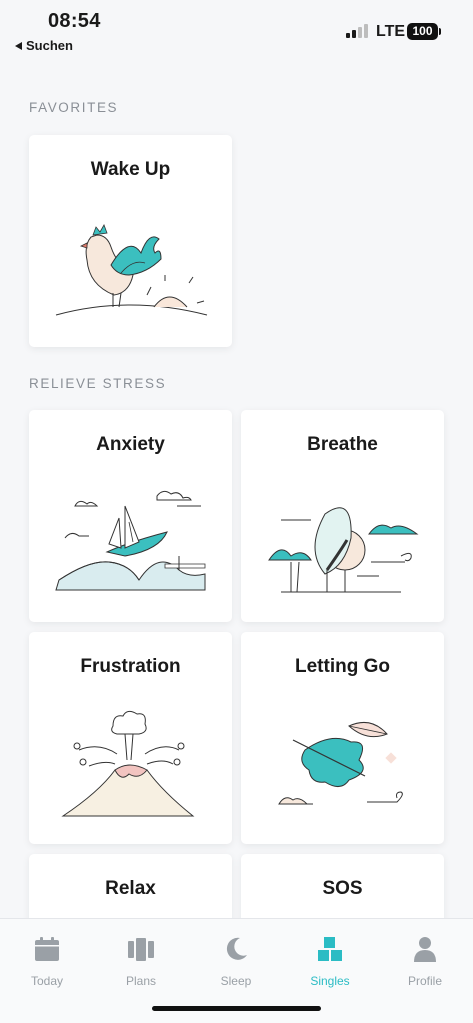 Image resolution: width=473 pixels, height=1023 pixels. Describe the element at coordinates (18, 45) in the screenshot. I see `back-arrow-icon` at that location.